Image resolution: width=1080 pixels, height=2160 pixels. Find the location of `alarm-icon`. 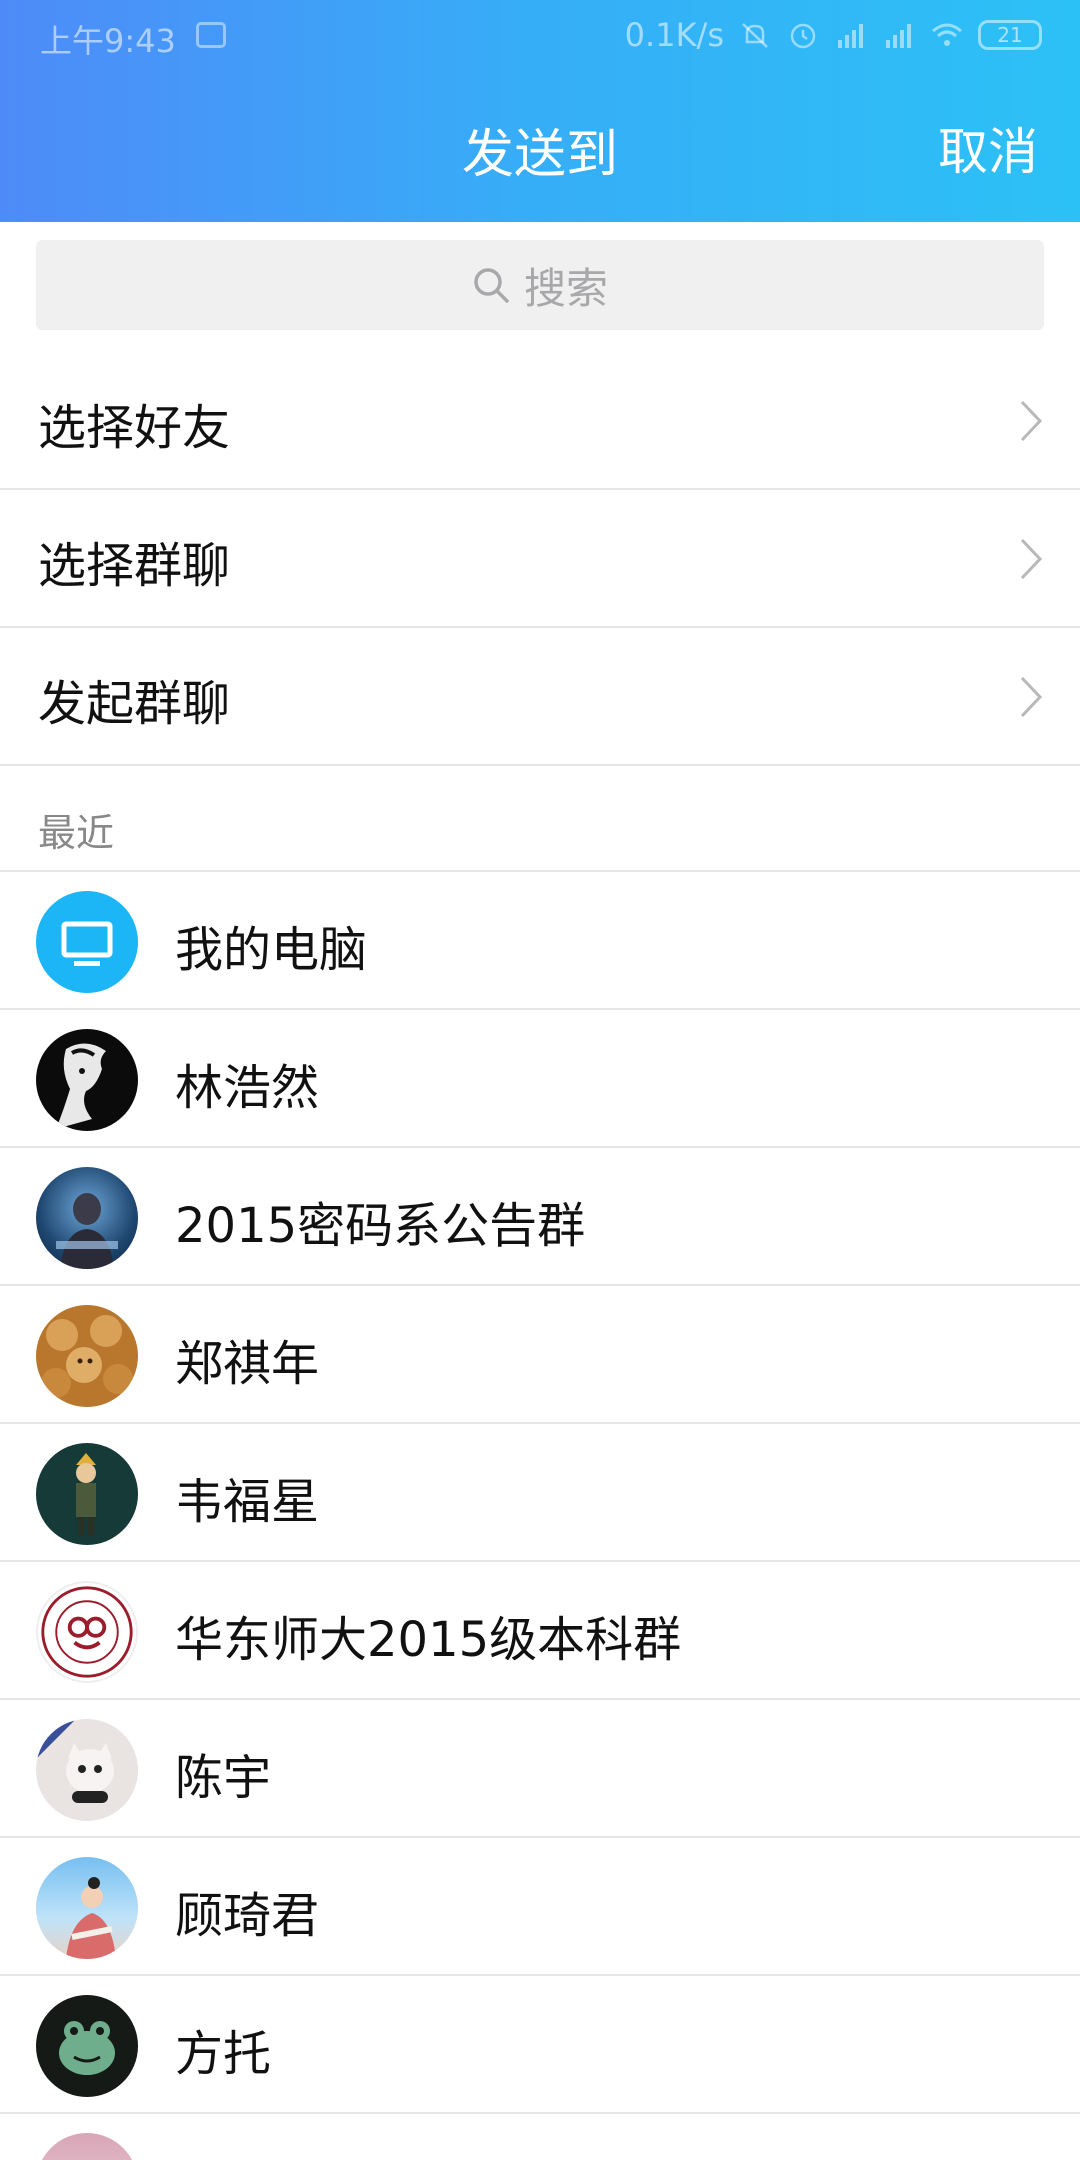

alarm-icon is located at coordinates (803, 36).